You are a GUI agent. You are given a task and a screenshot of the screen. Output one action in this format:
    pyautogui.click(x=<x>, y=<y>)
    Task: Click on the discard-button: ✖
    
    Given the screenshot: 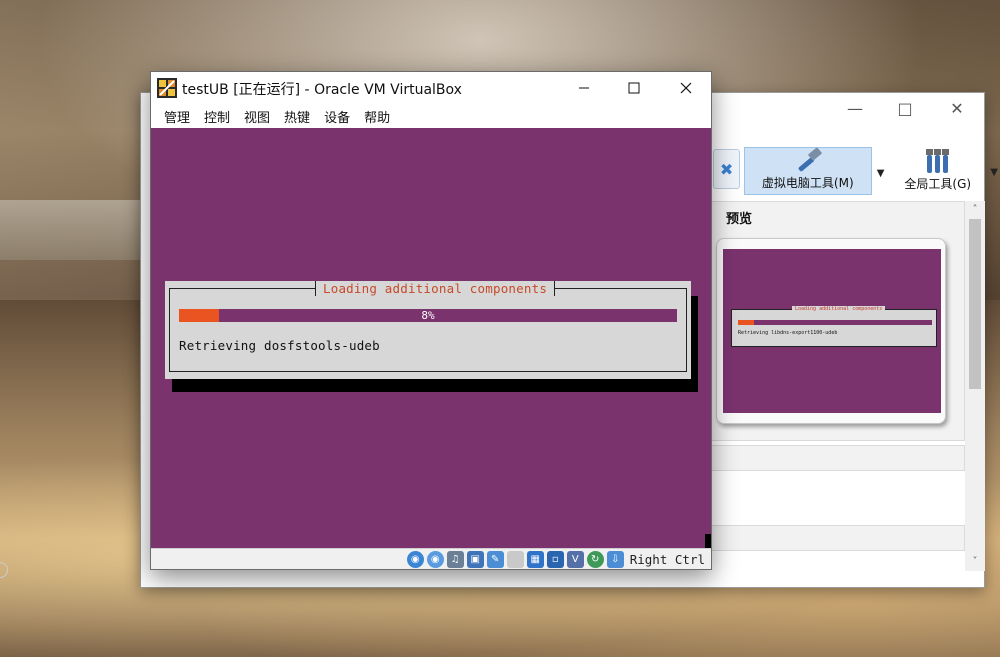 What is the action you would take?
    pyautogui.click(x=727, y=169)
    